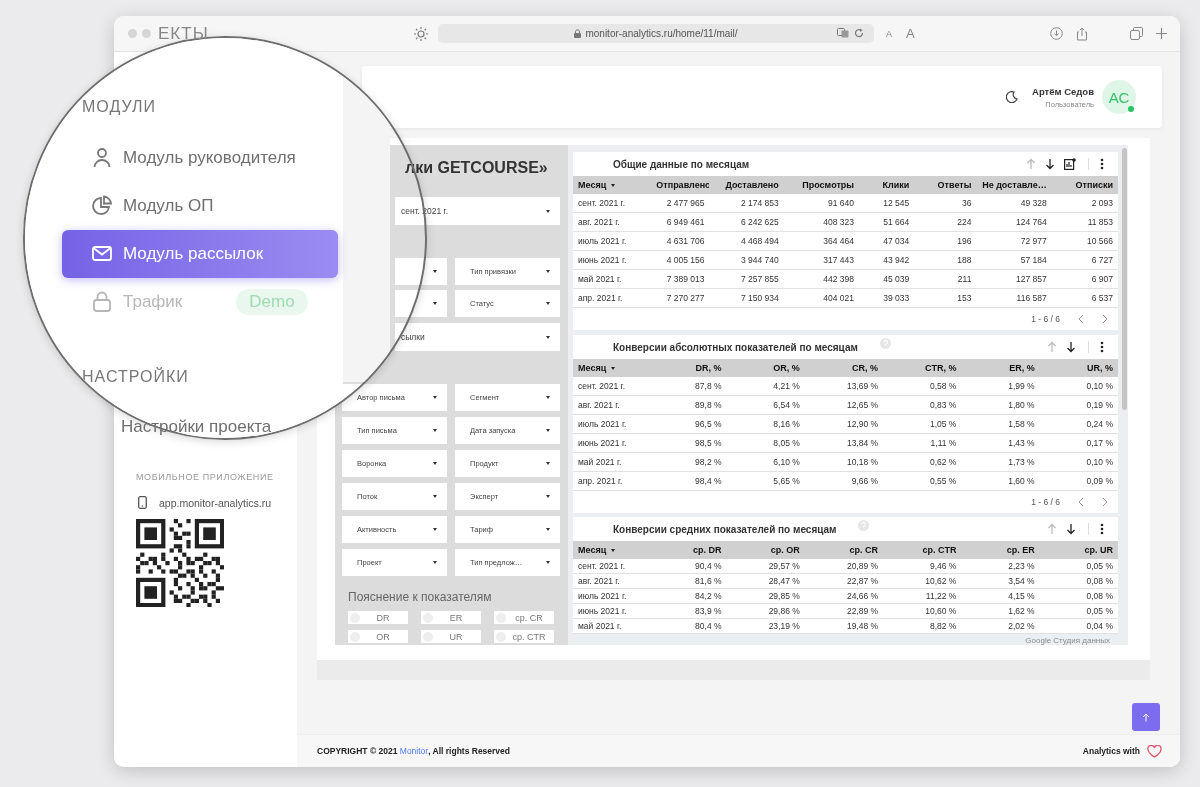 The width and height of the screenshot is (1200, 787). What do you see at coordinates (215, 502) in the screenshot?
I see `app-link: app.monitor-analytics.ru` at bounding box center [215, 502].